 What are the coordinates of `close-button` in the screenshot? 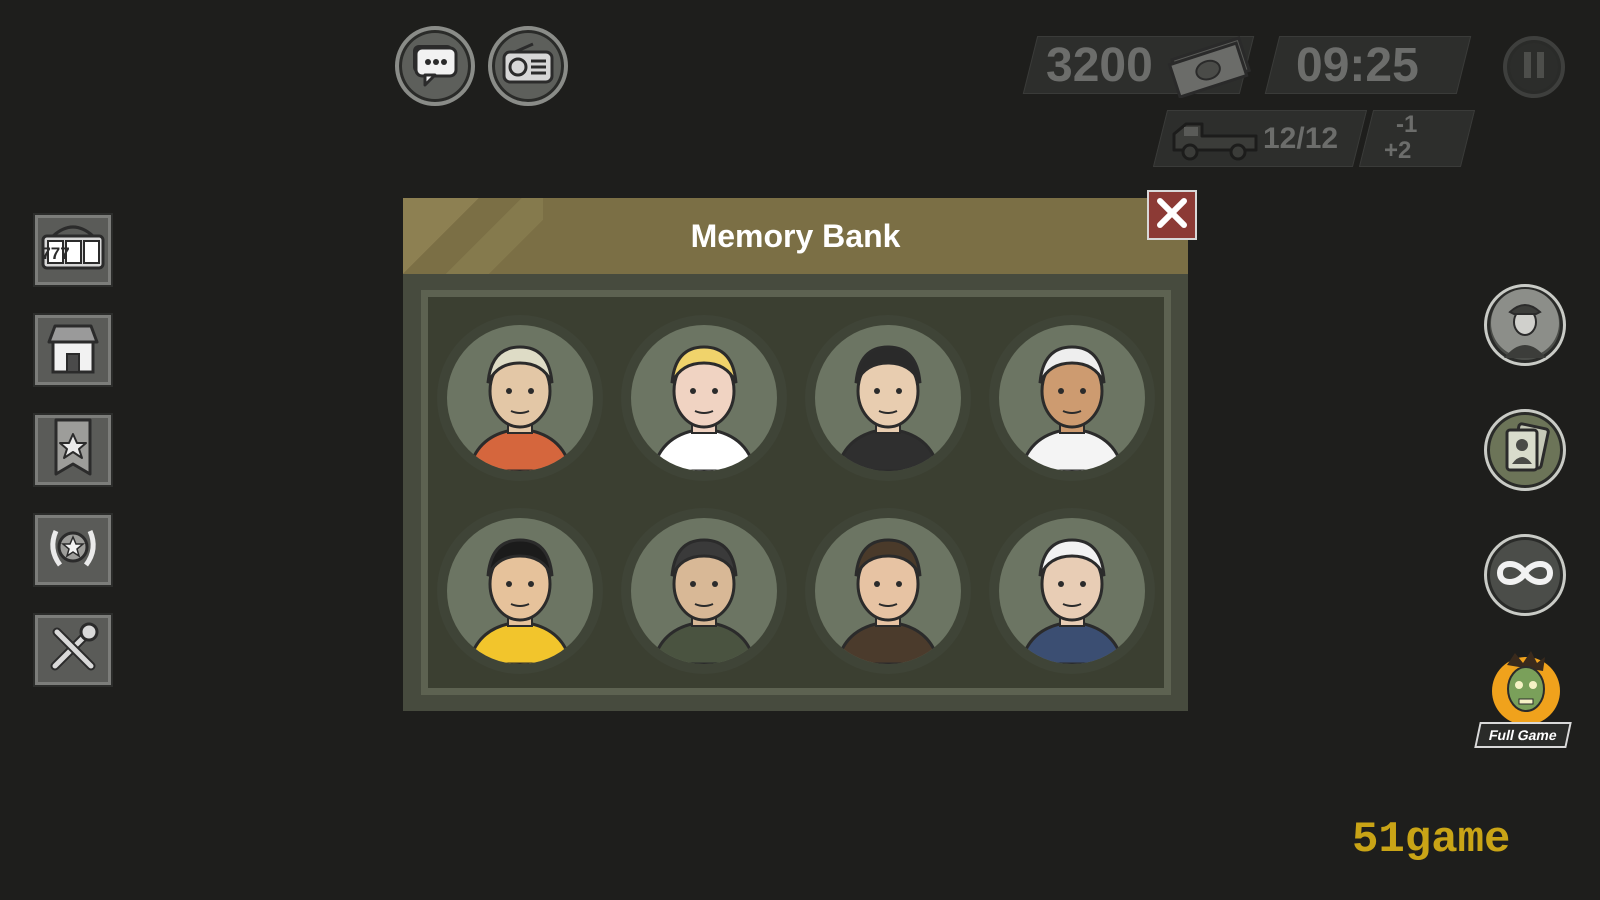 It's located at (1172, 215).